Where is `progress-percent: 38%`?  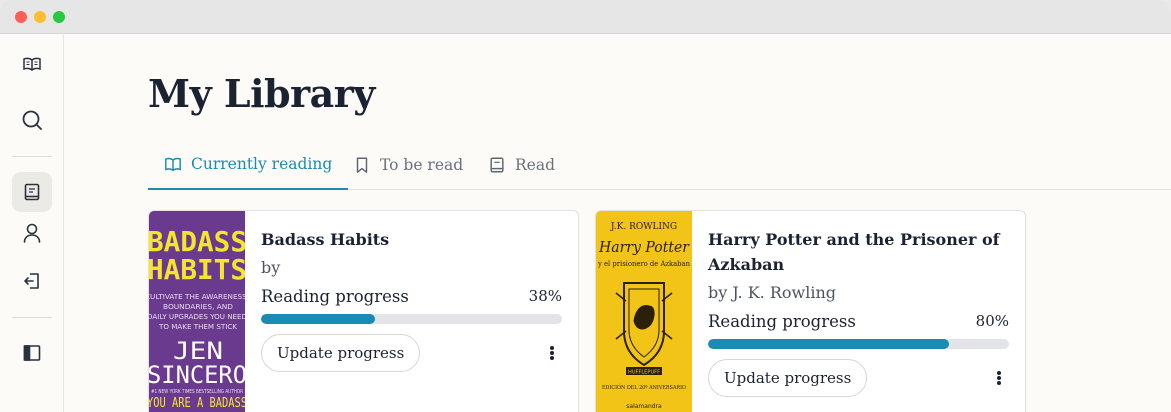 progress-percent: 38% is located at coordinates (545, 296).